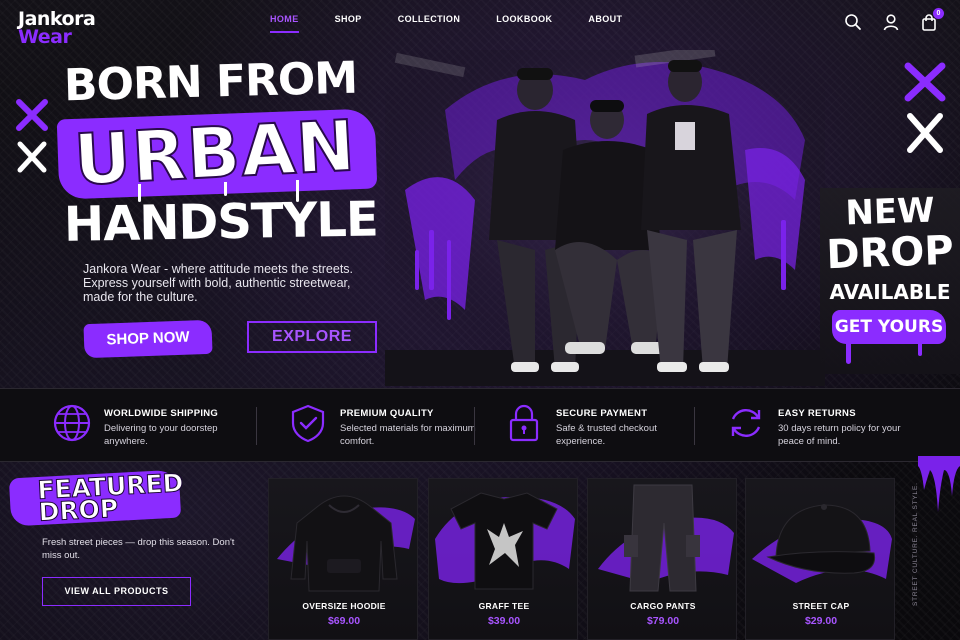  Describe the element at coordinates (32, 136) in the screenshot. I see `x-marks-left-icon` at that location.